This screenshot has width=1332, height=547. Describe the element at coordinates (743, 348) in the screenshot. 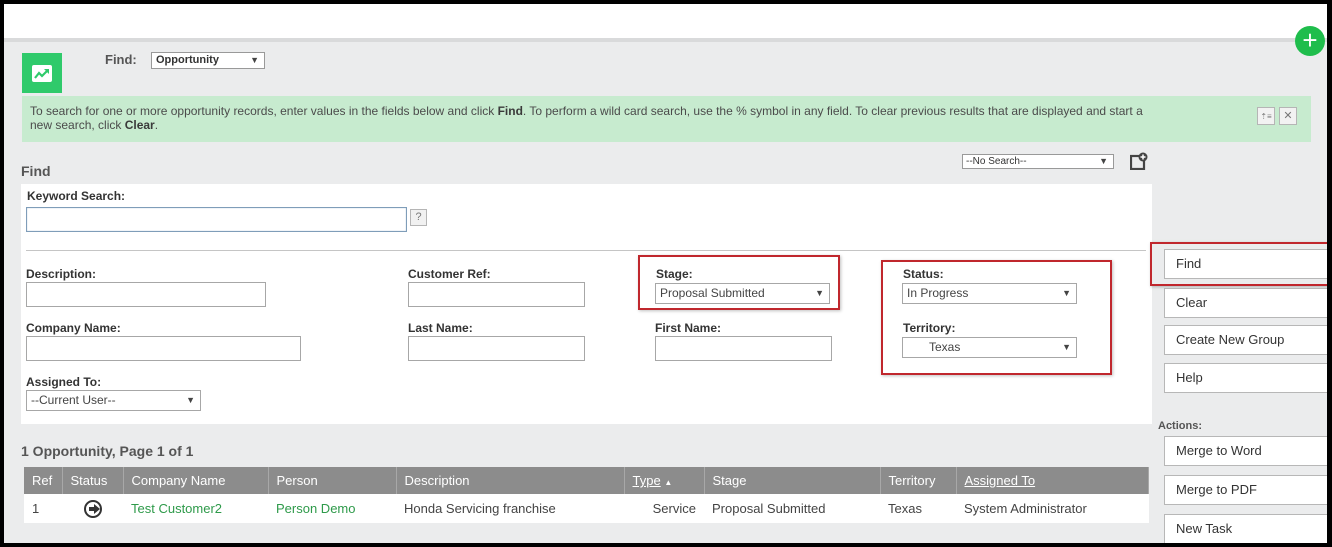

I see `first-name-input` at that location.